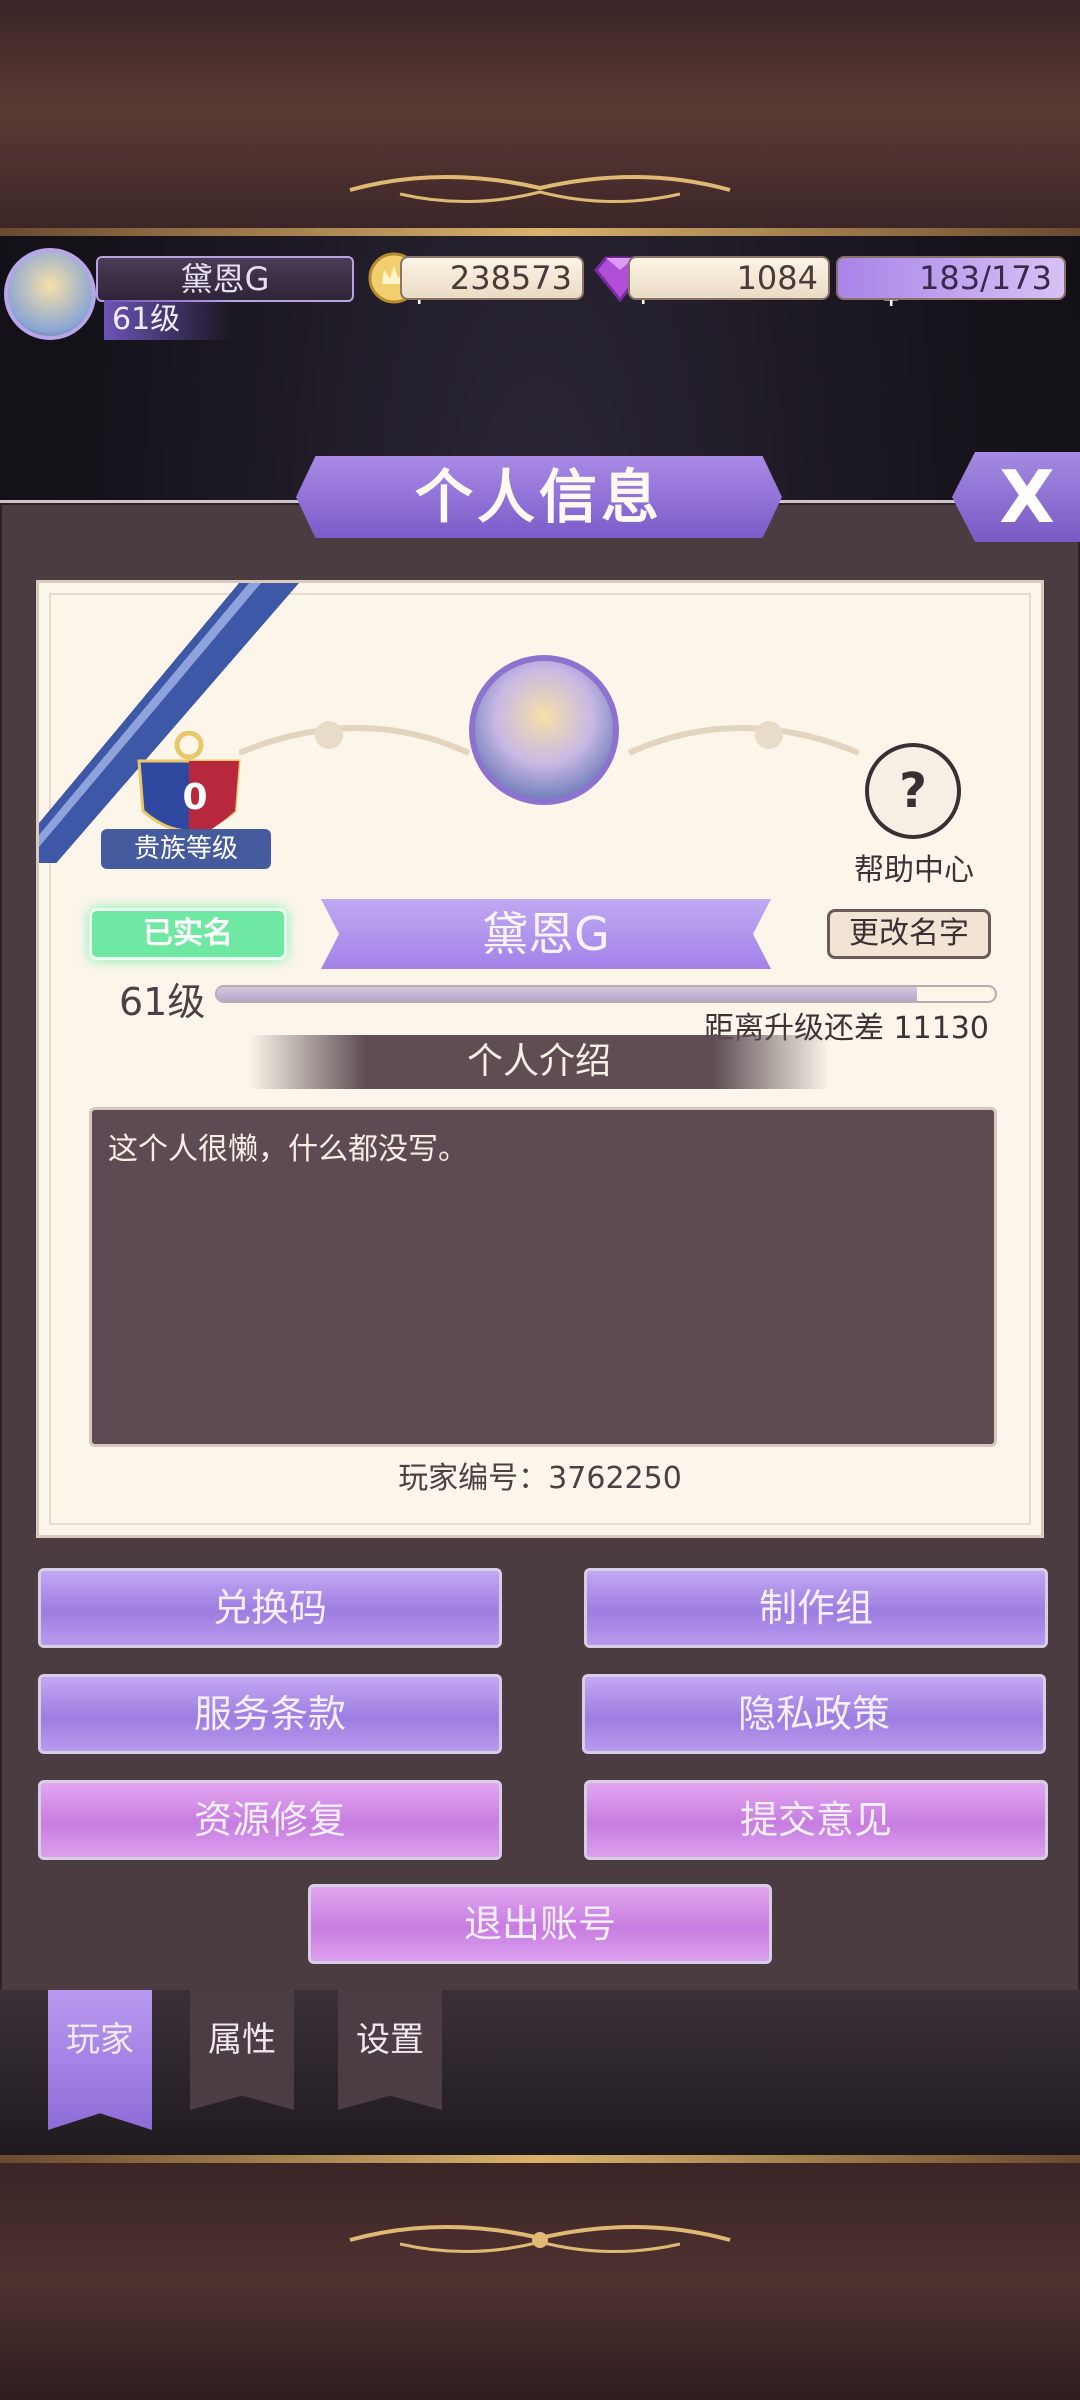 The width and height of the screenshot is (1080, 2400). Describe the element at coordinates (162, 1002) in the screenshot. I see `profile-level: 61级` at that location.